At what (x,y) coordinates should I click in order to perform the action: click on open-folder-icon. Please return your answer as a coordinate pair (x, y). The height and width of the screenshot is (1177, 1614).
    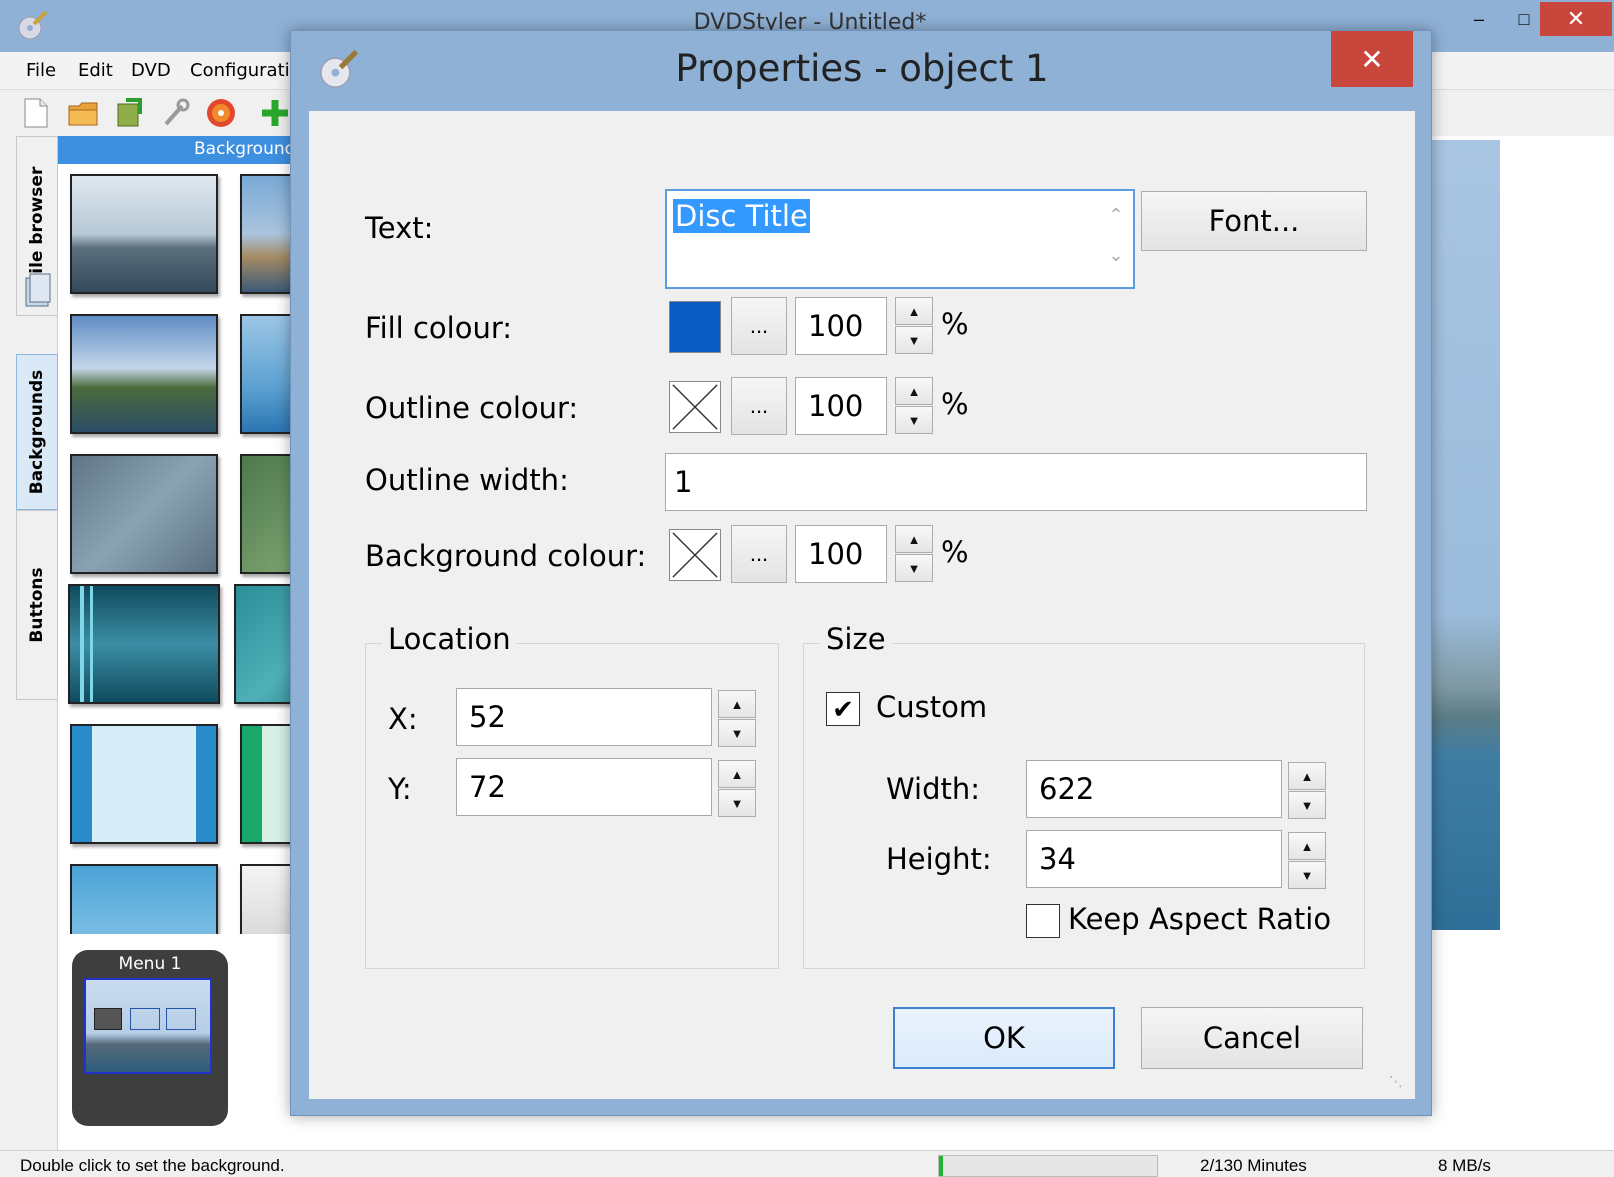
    Looking at the image, I should click on (83, 113).